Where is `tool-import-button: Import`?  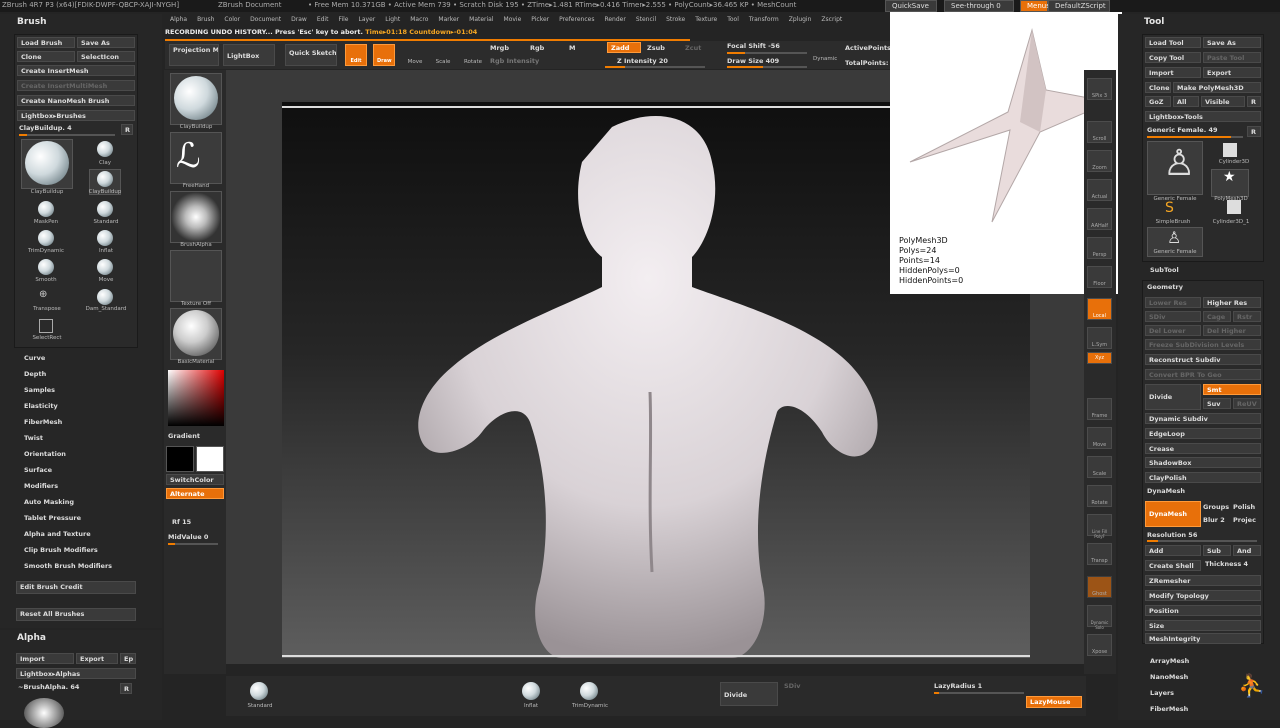 tool-import-button: Import is located at coordinates (1173, 72).